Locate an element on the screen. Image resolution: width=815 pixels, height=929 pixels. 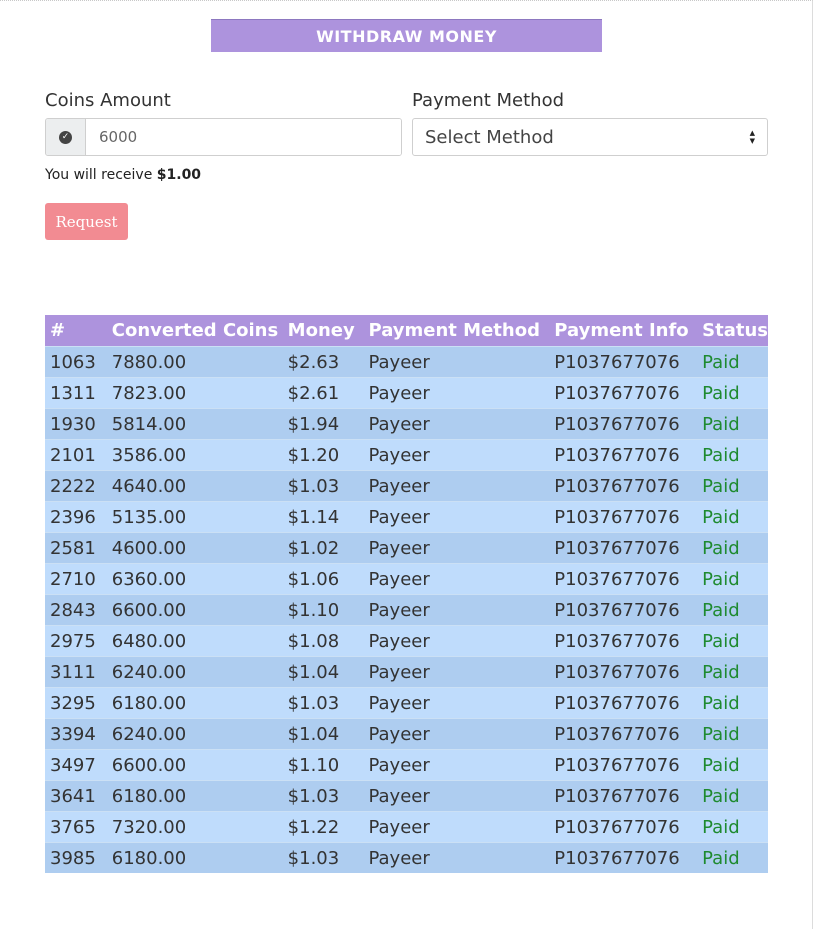
cell-id: 2710 is located at coordinates (76, 579).